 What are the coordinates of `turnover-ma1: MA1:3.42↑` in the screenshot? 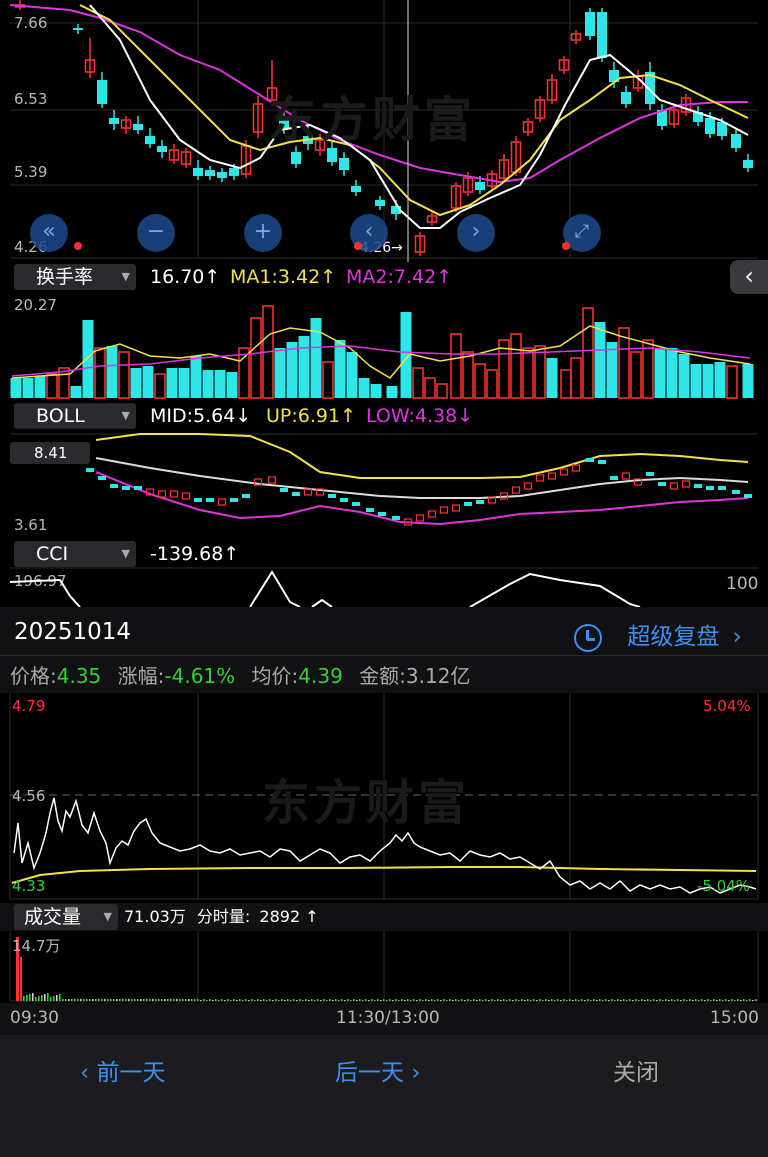 It's located at (283, 277).